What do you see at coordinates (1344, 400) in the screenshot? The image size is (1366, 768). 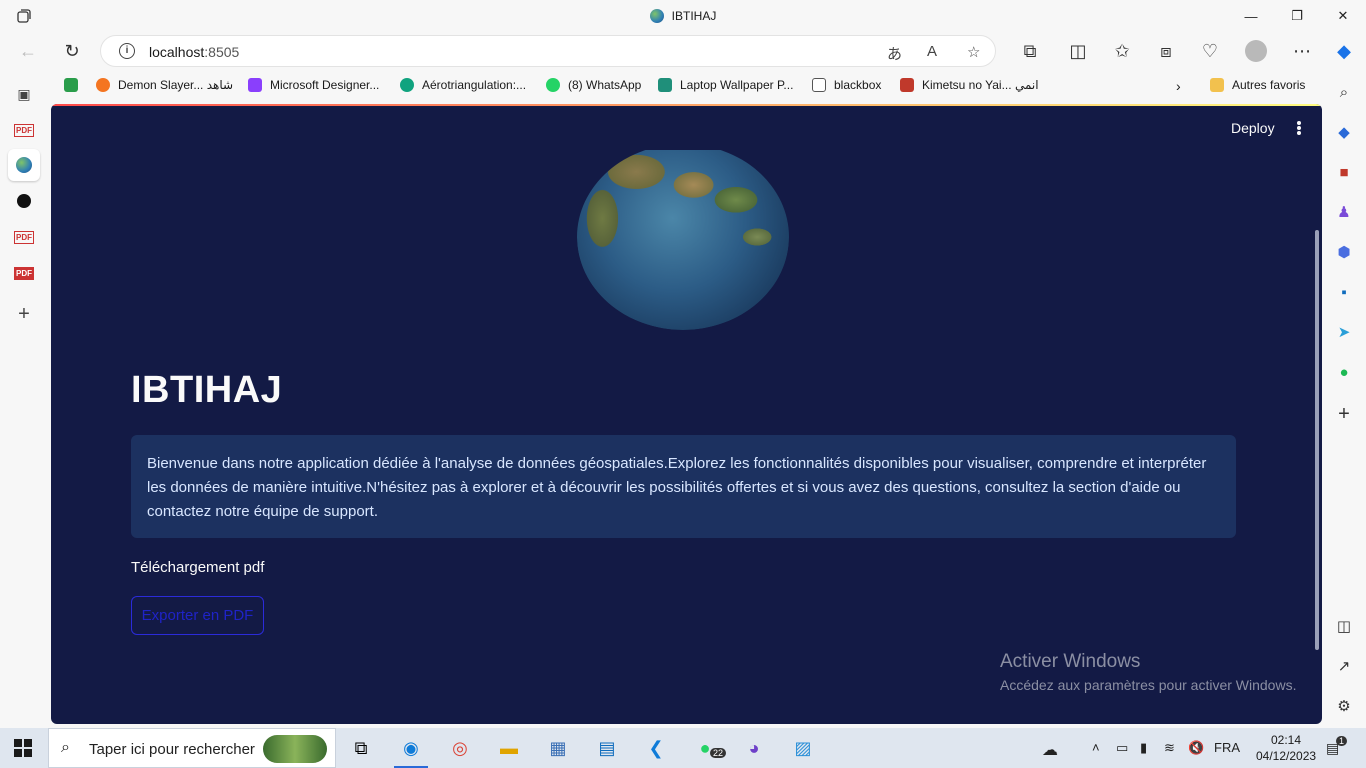 I see `right-sidebar: ⌕ ◆ ■ ♟ ⬢ ▪ ➤ ● + ◫ ↗ ⚙` at bounding box center [1344, 400].